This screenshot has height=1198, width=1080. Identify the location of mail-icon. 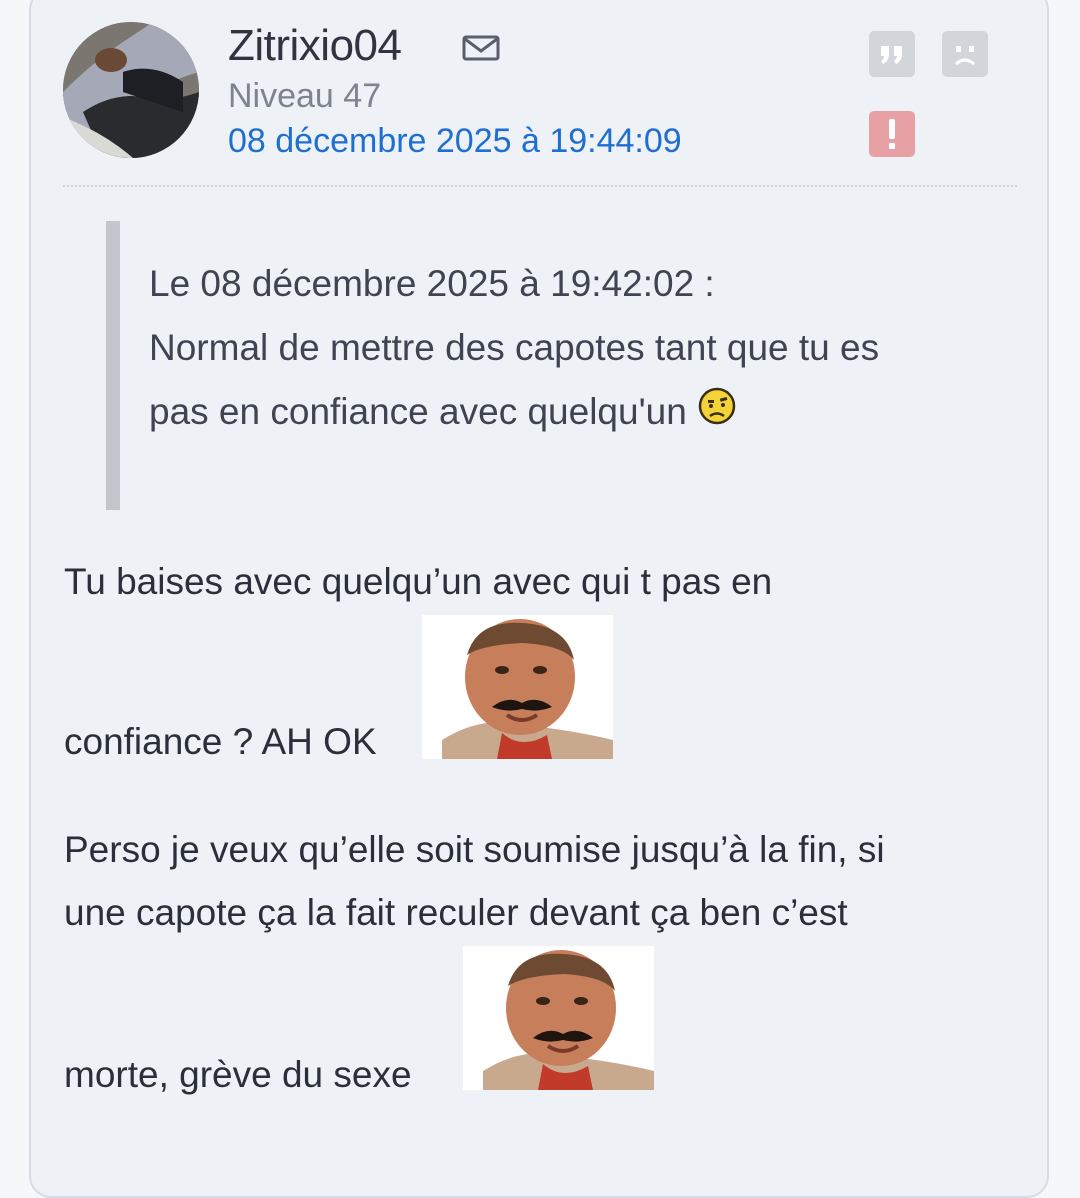
(481, 48).